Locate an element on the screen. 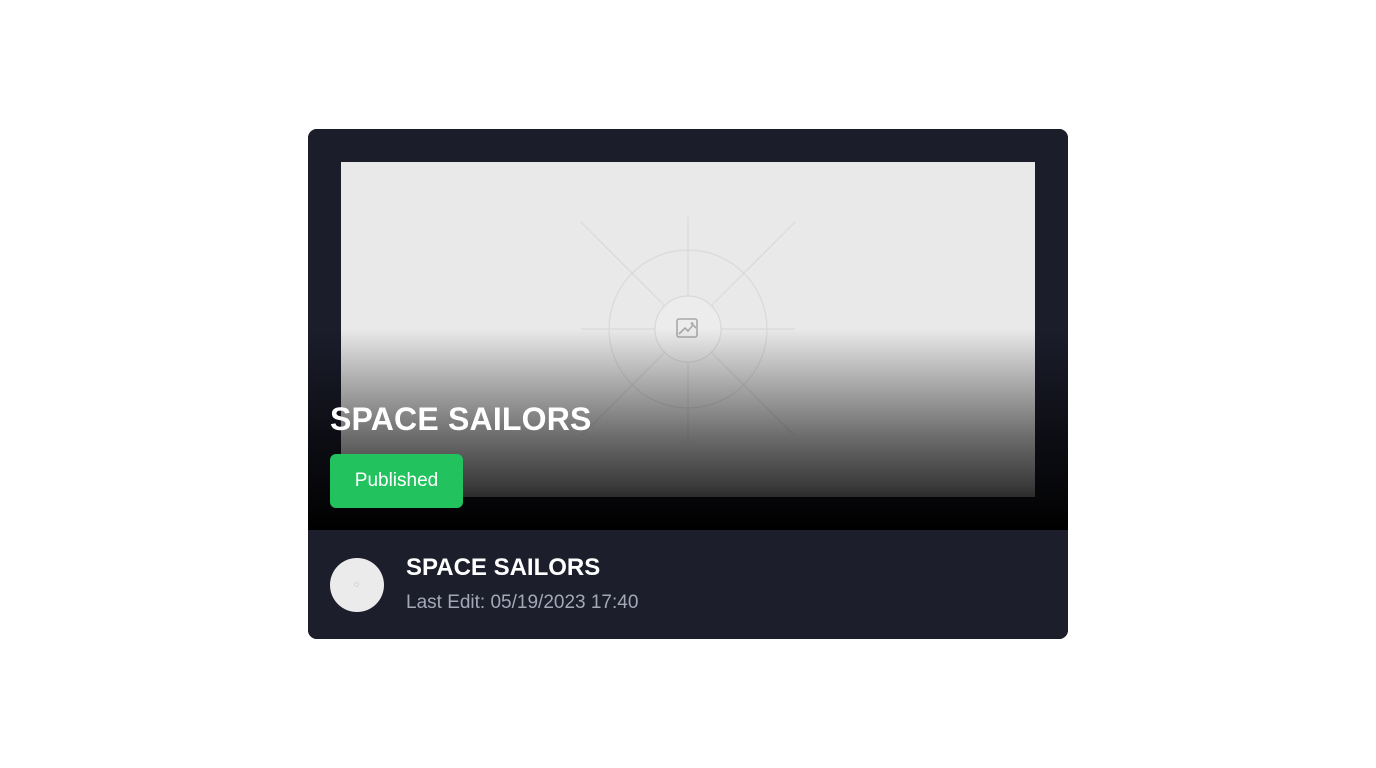 Image resolution: width=1376 pixels, height=768 pixels. last-edit-timestamp: Last Edit: 05/19/2023 17:40 is located at coordinates (522, 602).